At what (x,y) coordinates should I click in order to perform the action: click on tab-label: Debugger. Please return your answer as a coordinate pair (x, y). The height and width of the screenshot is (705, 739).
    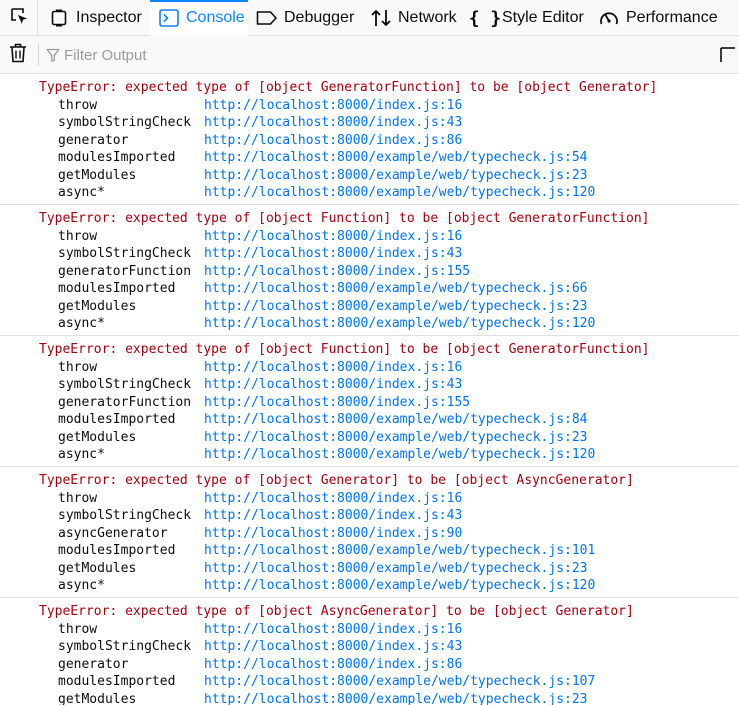
    Looking at the image, I should click on (319, 17).